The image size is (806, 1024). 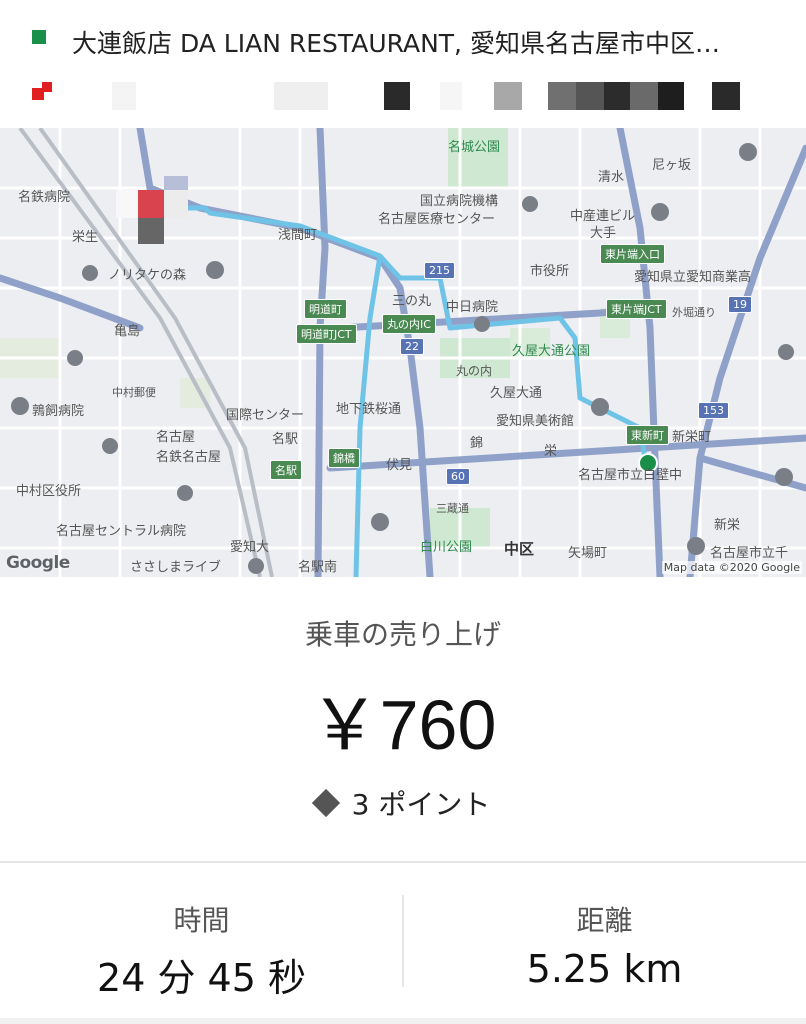 I want to click on map-label: 愛知大, so click(x=250, y=547).